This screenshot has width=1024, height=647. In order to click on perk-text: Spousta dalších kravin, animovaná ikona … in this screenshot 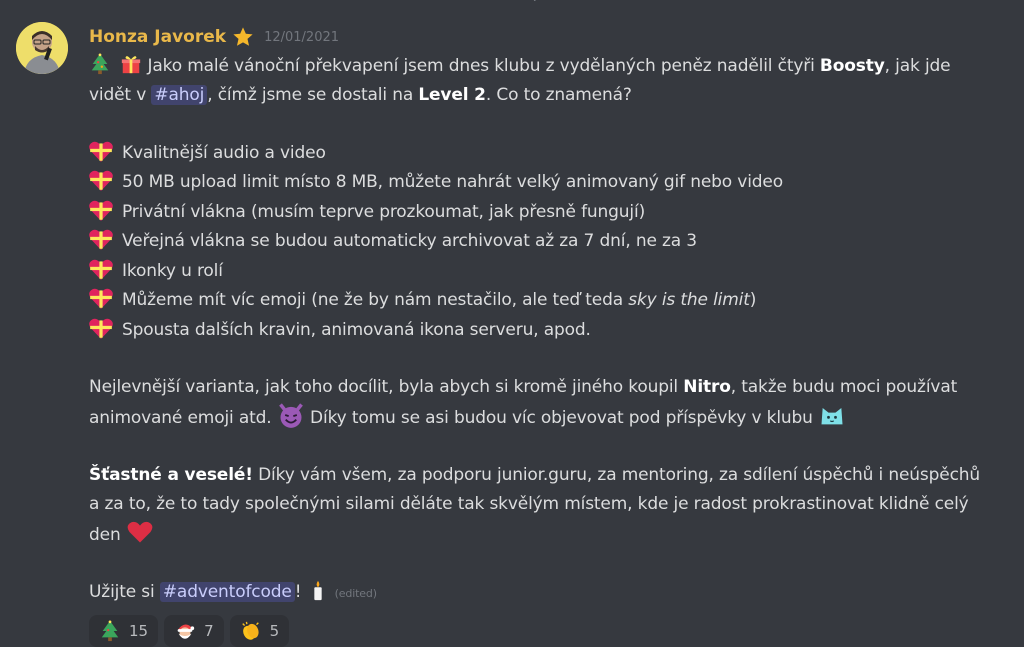, I will do `click(356, 329)`.